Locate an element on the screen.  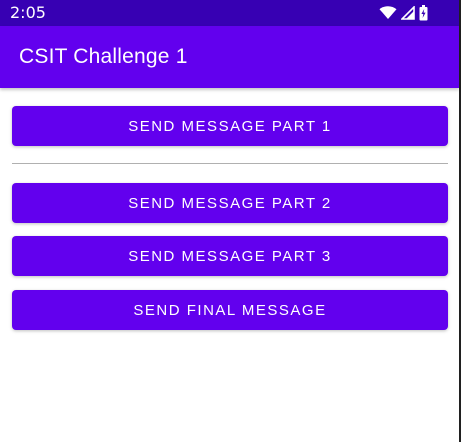
send-final-message-button: Send final message is located at coordinates (230, 310).